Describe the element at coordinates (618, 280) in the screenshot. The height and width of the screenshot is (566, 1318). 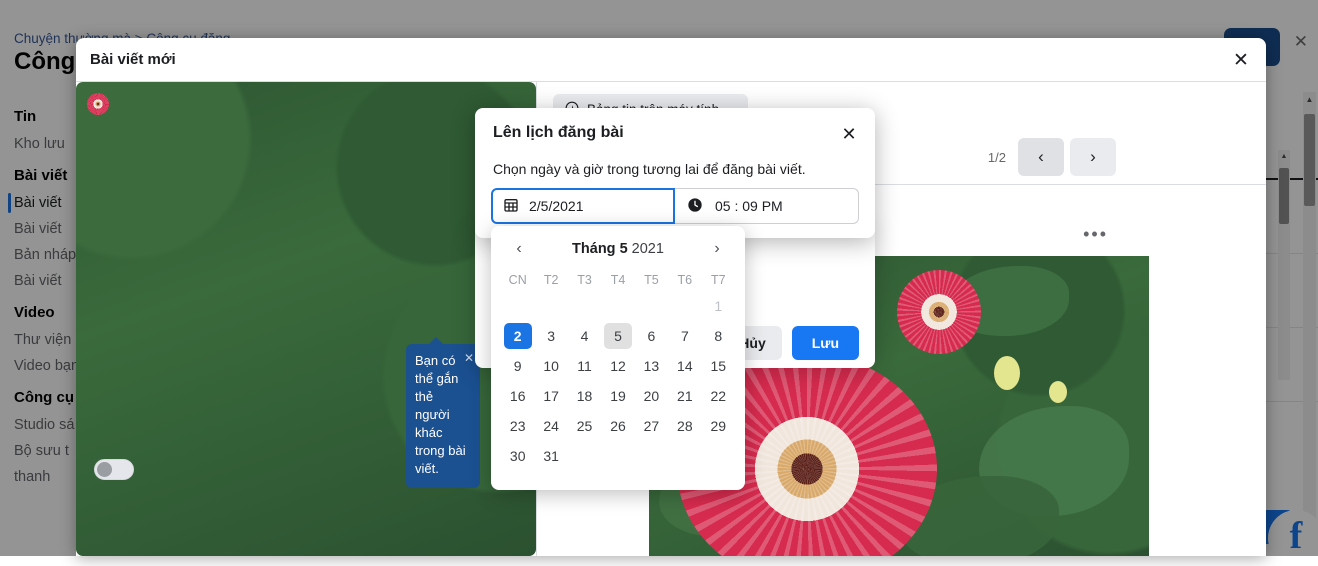
I see `calendar-weekday: T4` at that location.